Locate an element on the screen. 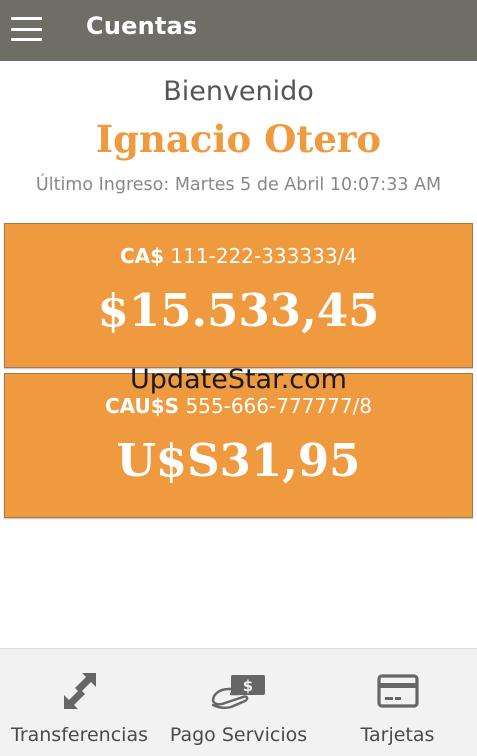 Image resolution: width=477 pixels, height=756 pixels. top-app-bar: Cuentas is located at coordinates (238, 30).